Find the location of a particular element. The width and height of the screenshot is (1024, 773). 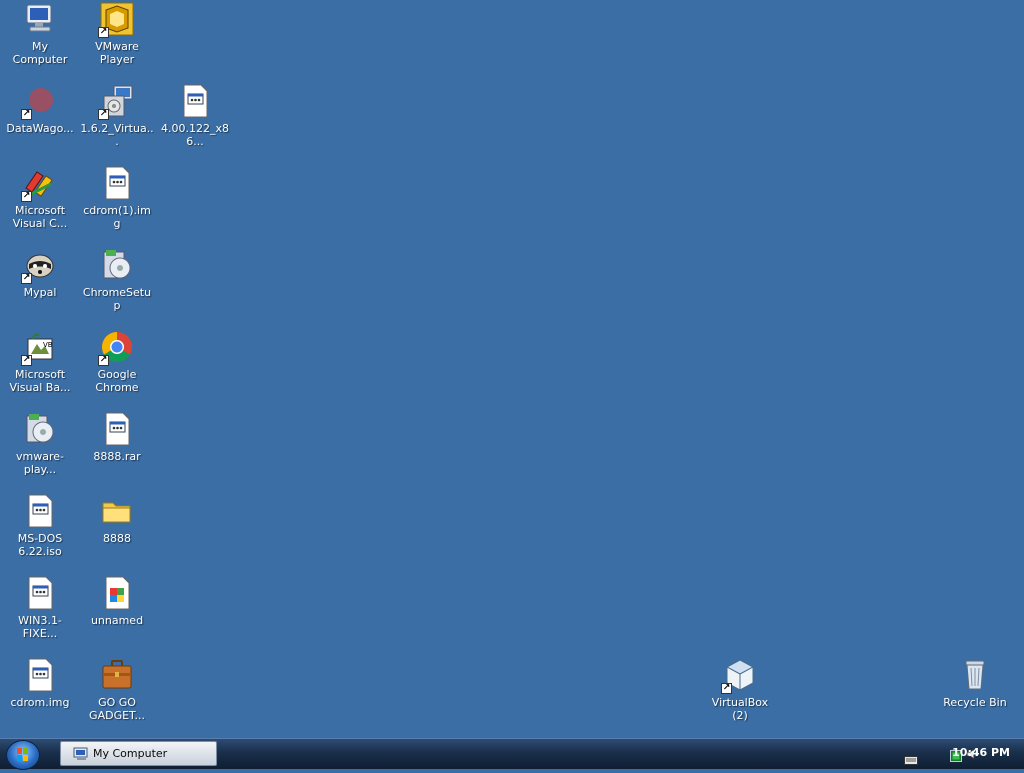

icon-label: Recycle Bin is located at coordinates (975, 702).